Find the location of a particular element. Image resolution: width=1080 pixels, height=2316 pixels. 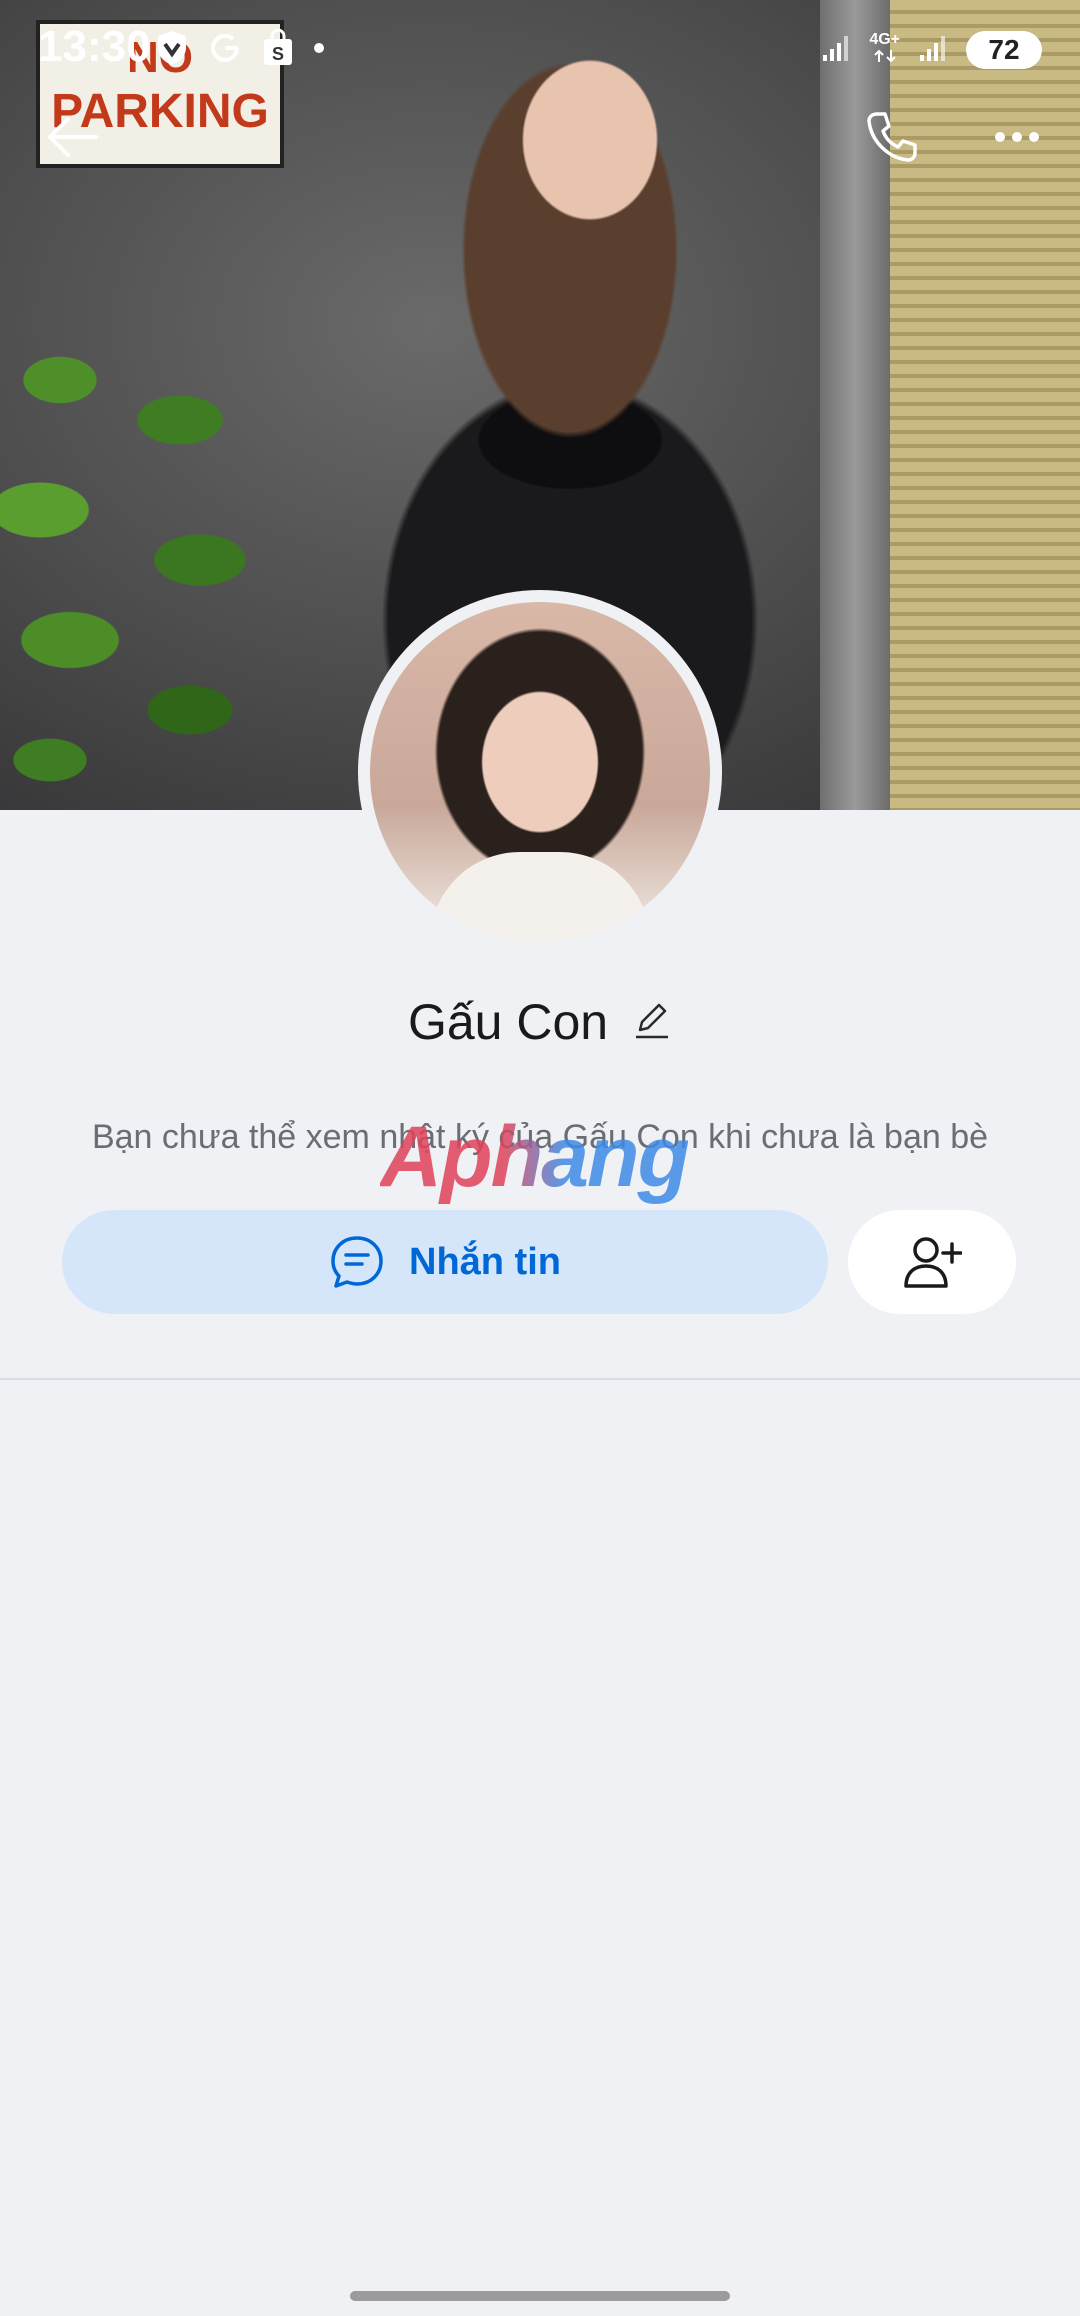

network-type-label: 4G+ is located at coordinates (884, 39).